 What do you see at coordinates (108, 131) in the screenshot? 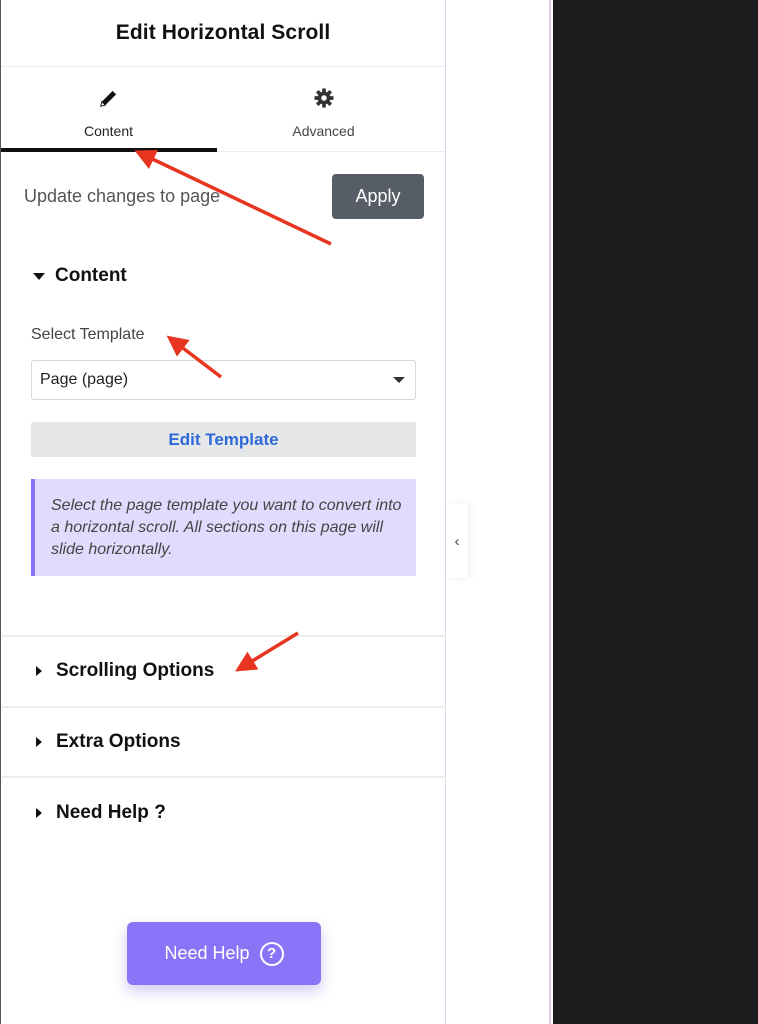
I see `tab-content-label: Content` at bounding box center [108, 131].